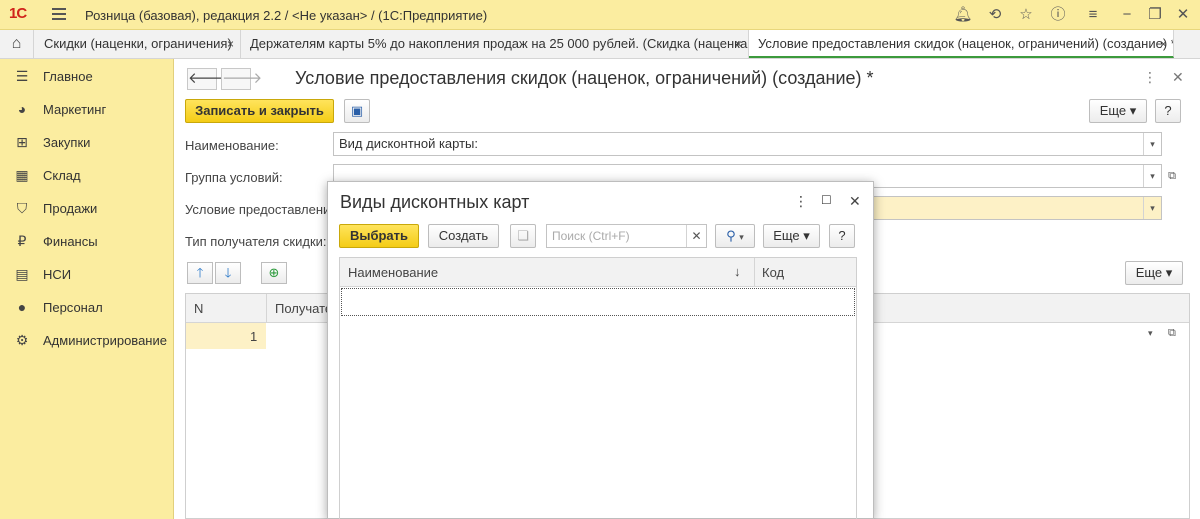 This screenshot has height=519, width=1200. What do you see at coordinates (105, 340) in the screenshot?
I see `sidebar-item-label: Администрирование` at bounding box center [105, 340].